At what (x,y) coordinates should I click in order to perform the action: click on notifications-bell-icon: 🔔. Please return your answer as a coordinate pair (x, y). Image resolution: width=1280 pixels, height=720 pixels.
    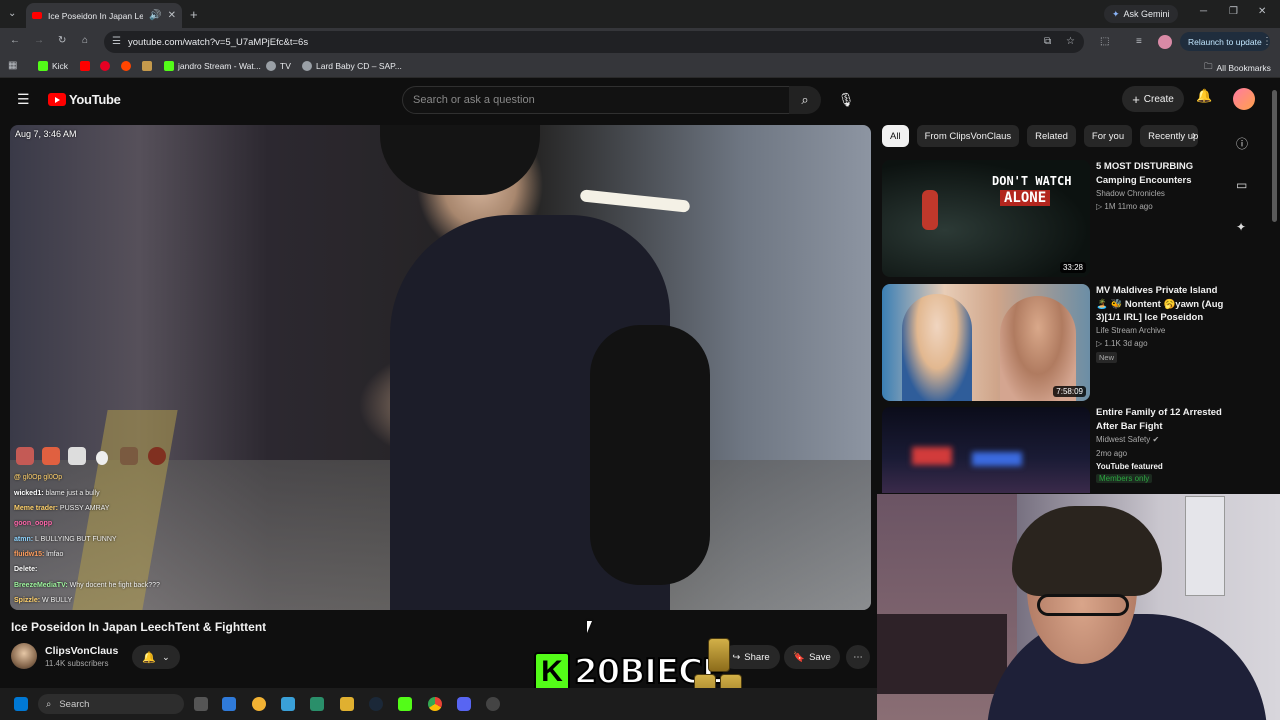
    Looking at the image, I should click on (1204, 96).